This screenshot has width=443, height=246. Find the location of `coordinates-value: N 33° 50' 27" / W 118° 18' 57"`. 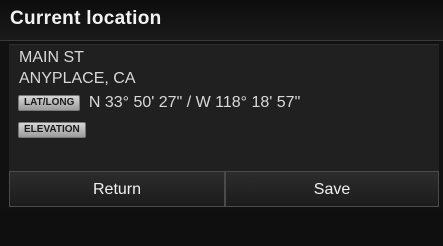

coordinates-value: N 33° 50' 27" / W 118° 18' 57" is located at coordinates (194, 102).